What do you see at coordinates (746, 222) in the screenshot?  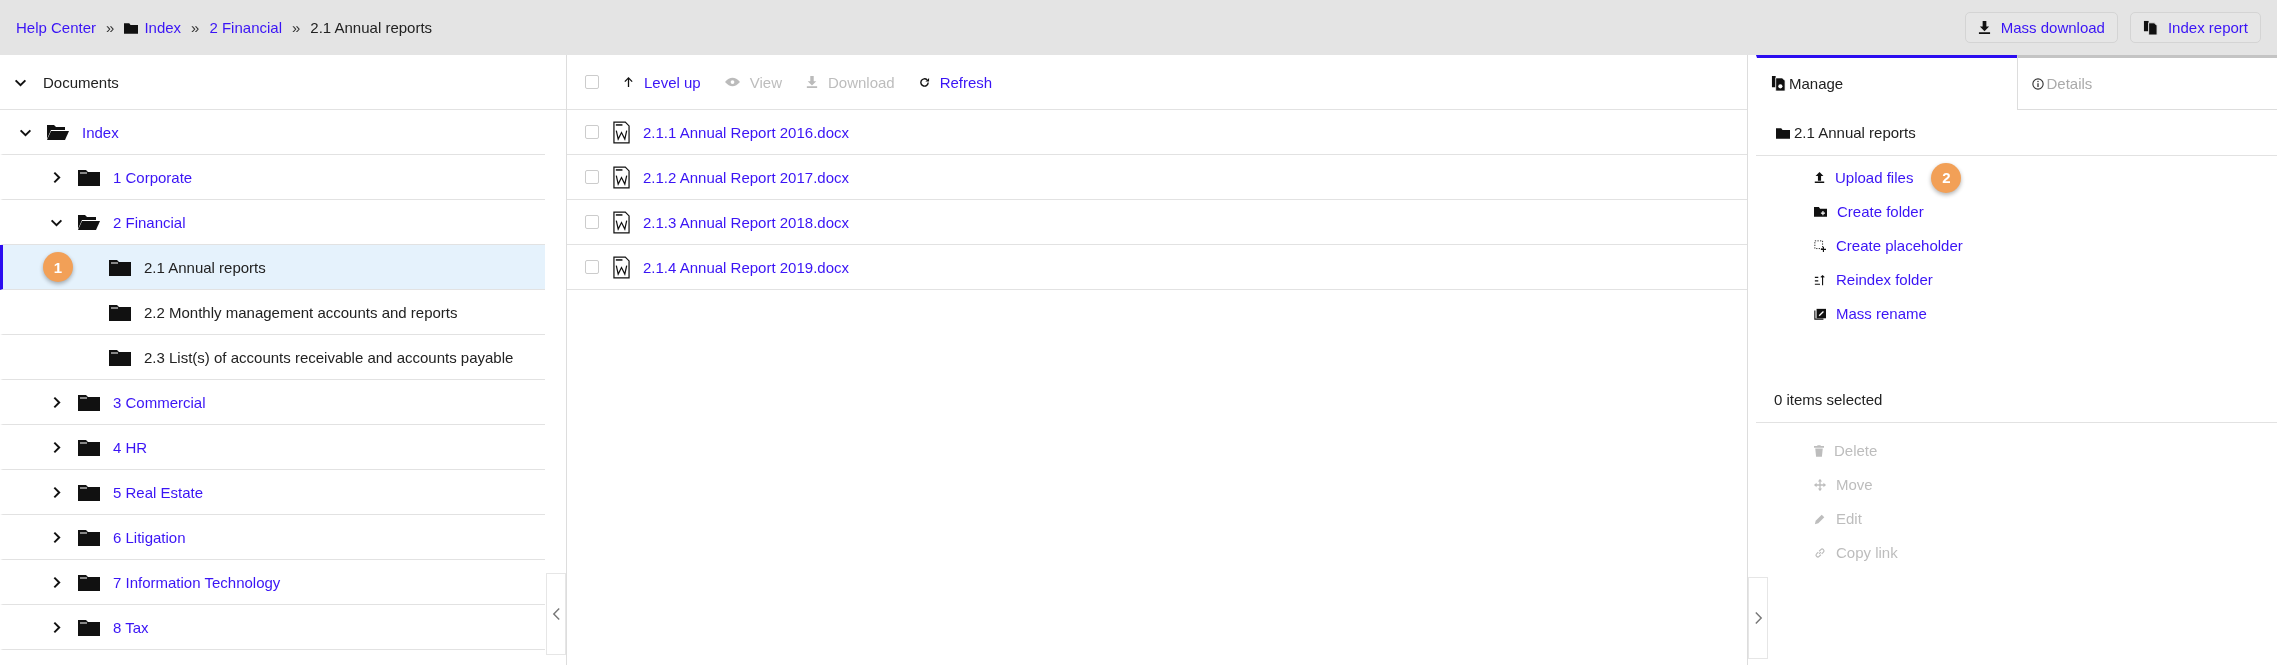 I see `file-link: 2.1.3 Annual Report 2018.docx` at bounding box center [746, 222].